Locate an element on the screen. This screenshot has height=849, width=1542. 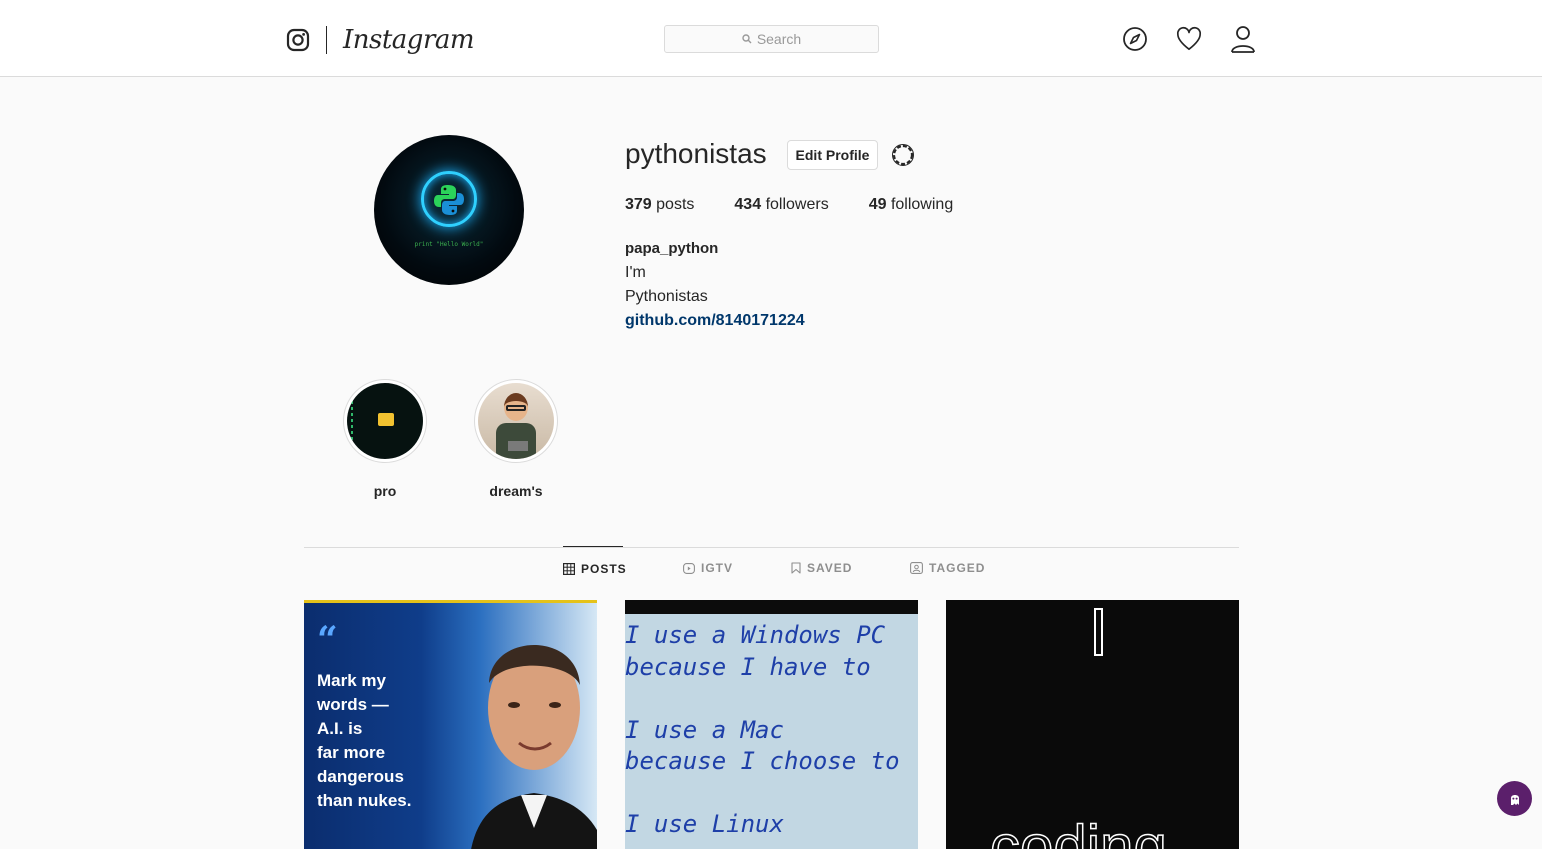
brand: Instagram is located at coordinates (380, 40).